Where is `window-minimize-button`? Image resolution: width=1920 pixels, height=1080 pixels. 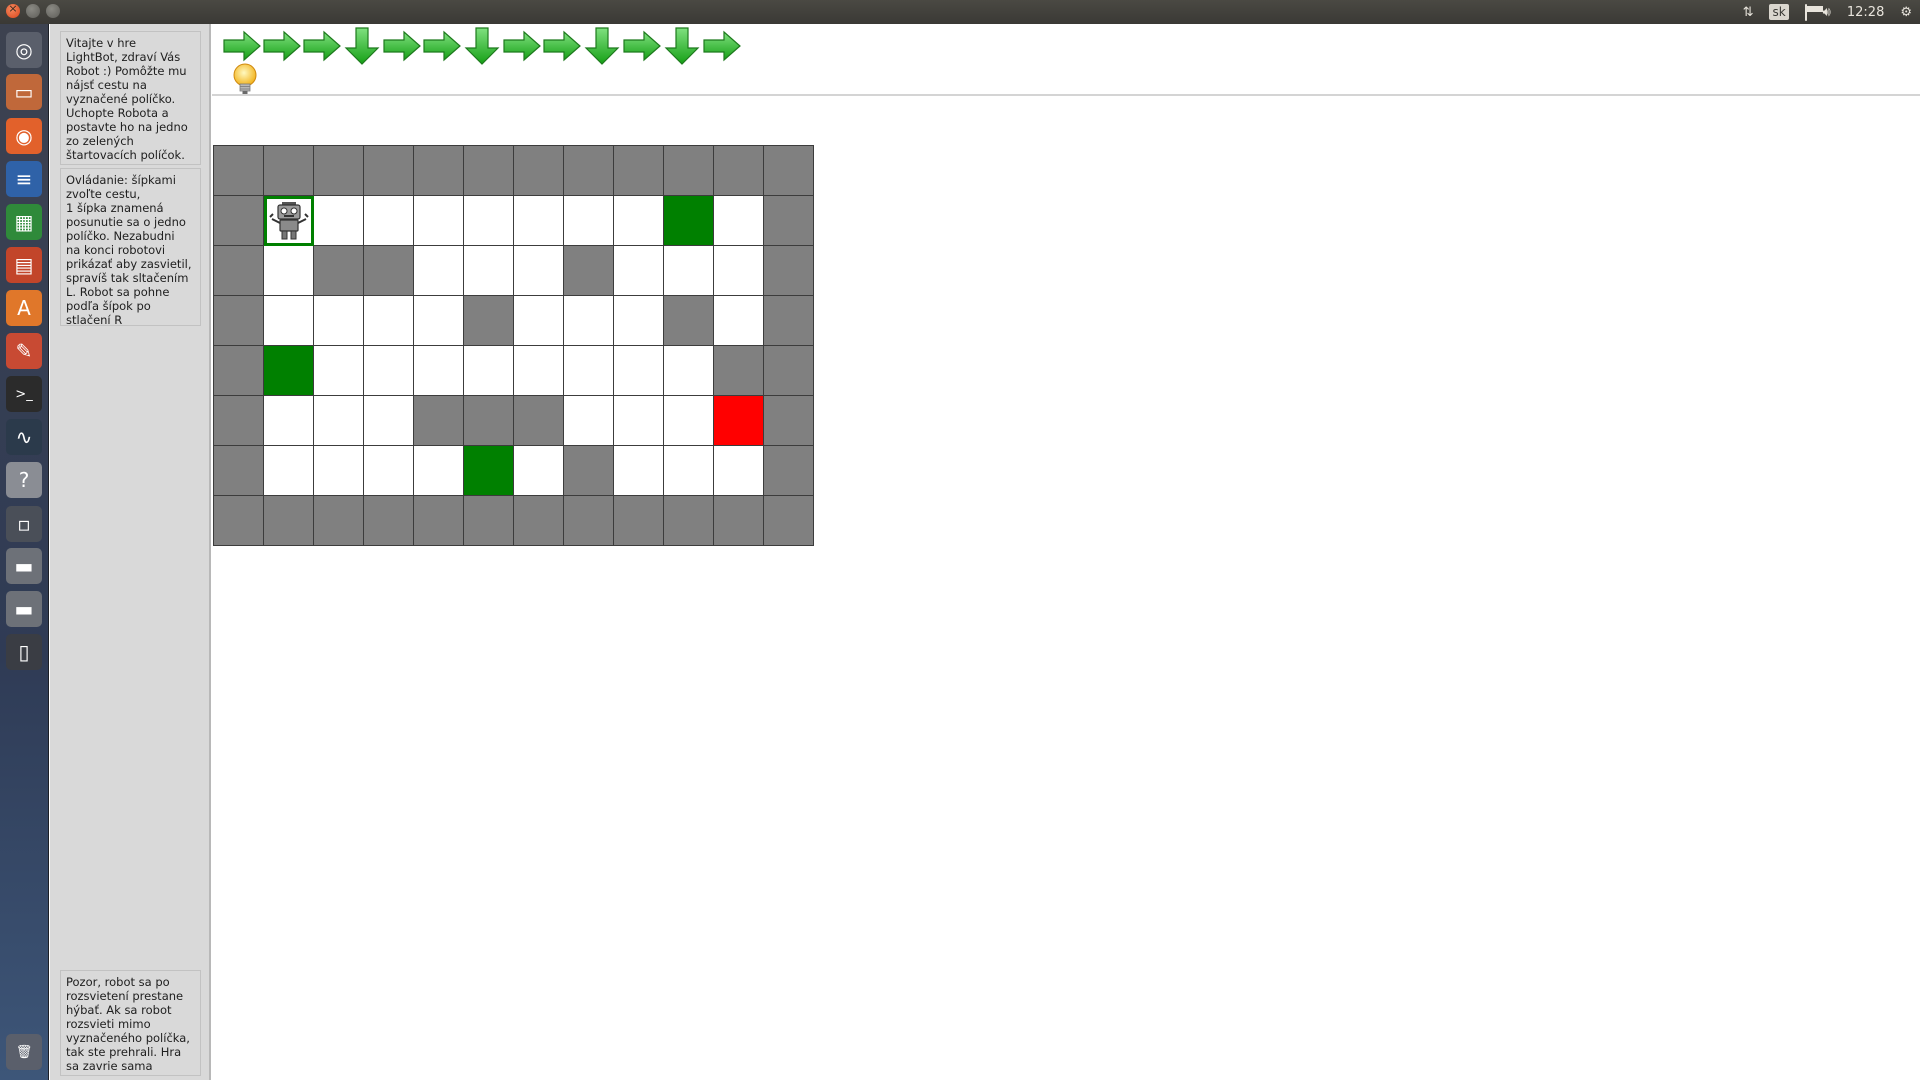
window-minimize-button is located at coordinates (33, 11).